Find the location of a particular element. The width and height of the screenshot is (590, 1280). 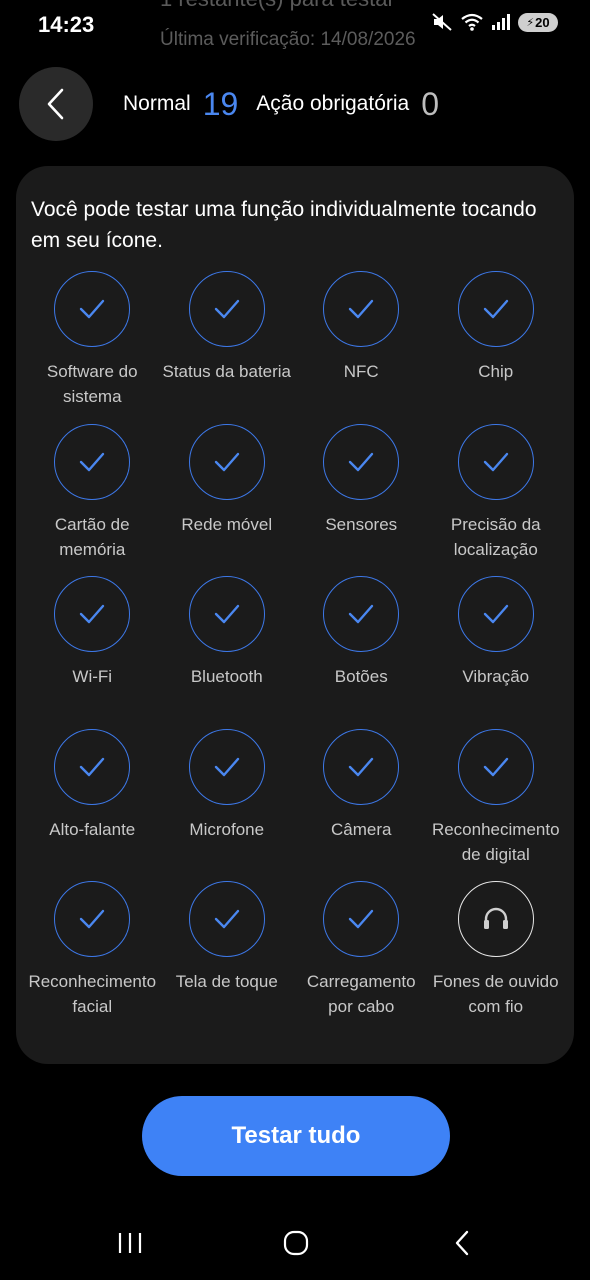

test-item-label: Microfone is located at coordinates (227, 829).